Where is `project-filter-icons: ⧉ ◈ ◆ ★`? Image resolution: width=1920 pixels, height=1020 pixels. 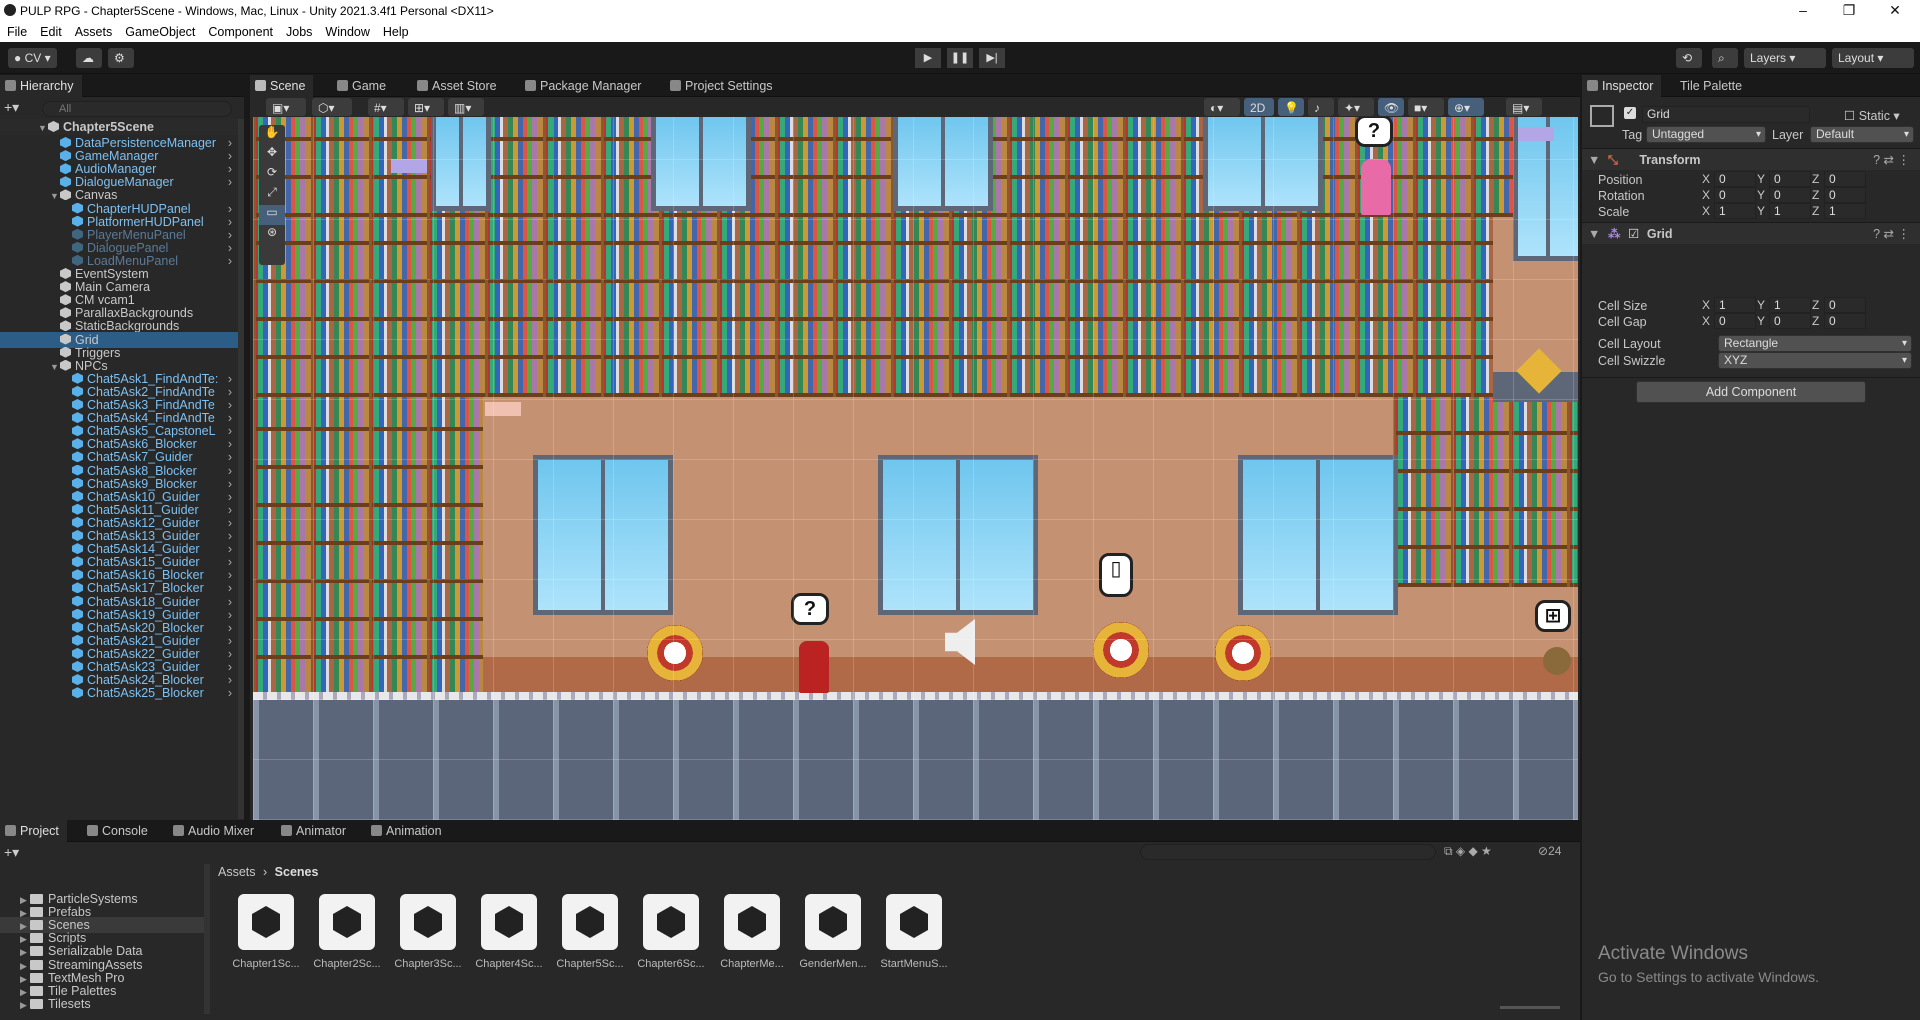
project-filter-icons: ⧉ ◈ ◆ ★ is located at coordinates (1468, 851).